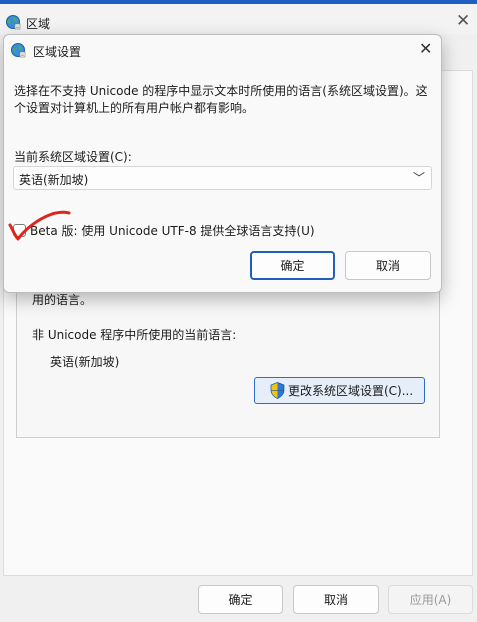 This screenshot has width=477, height=622. Describe the element at coordinates (172, 230) in the screenshot. I see `utf8-beta-label: Beta 版: 使用 Unicode UTF-8 提供全球语言支持(U)` at that location.